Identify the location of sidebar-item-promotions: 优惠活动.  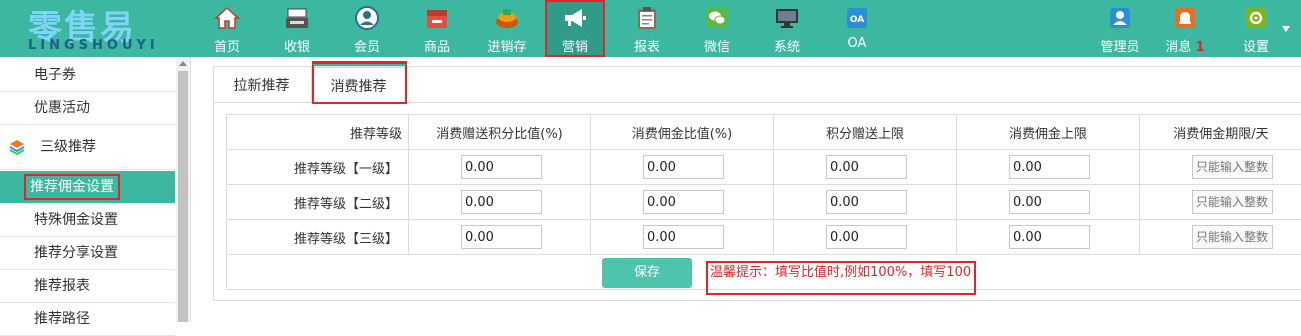
(87, 108).